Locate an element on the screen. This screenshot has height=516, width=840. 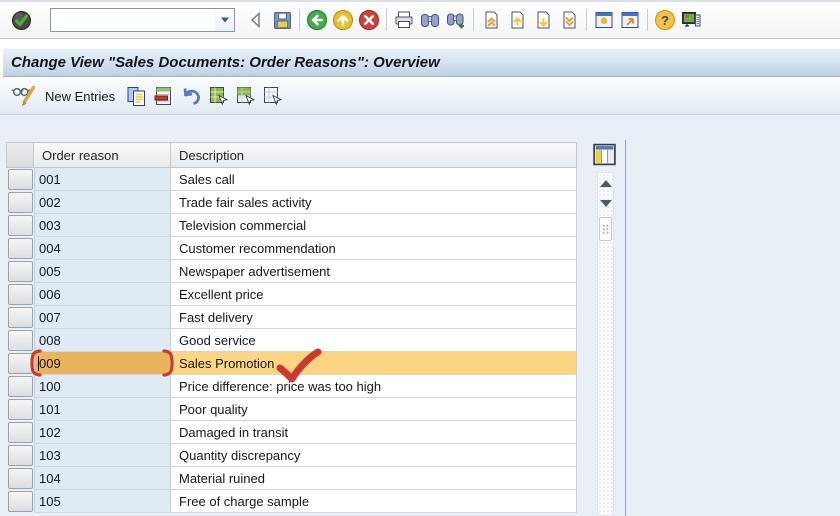
scrollbar-thumb is located at coordinates (605, 229).